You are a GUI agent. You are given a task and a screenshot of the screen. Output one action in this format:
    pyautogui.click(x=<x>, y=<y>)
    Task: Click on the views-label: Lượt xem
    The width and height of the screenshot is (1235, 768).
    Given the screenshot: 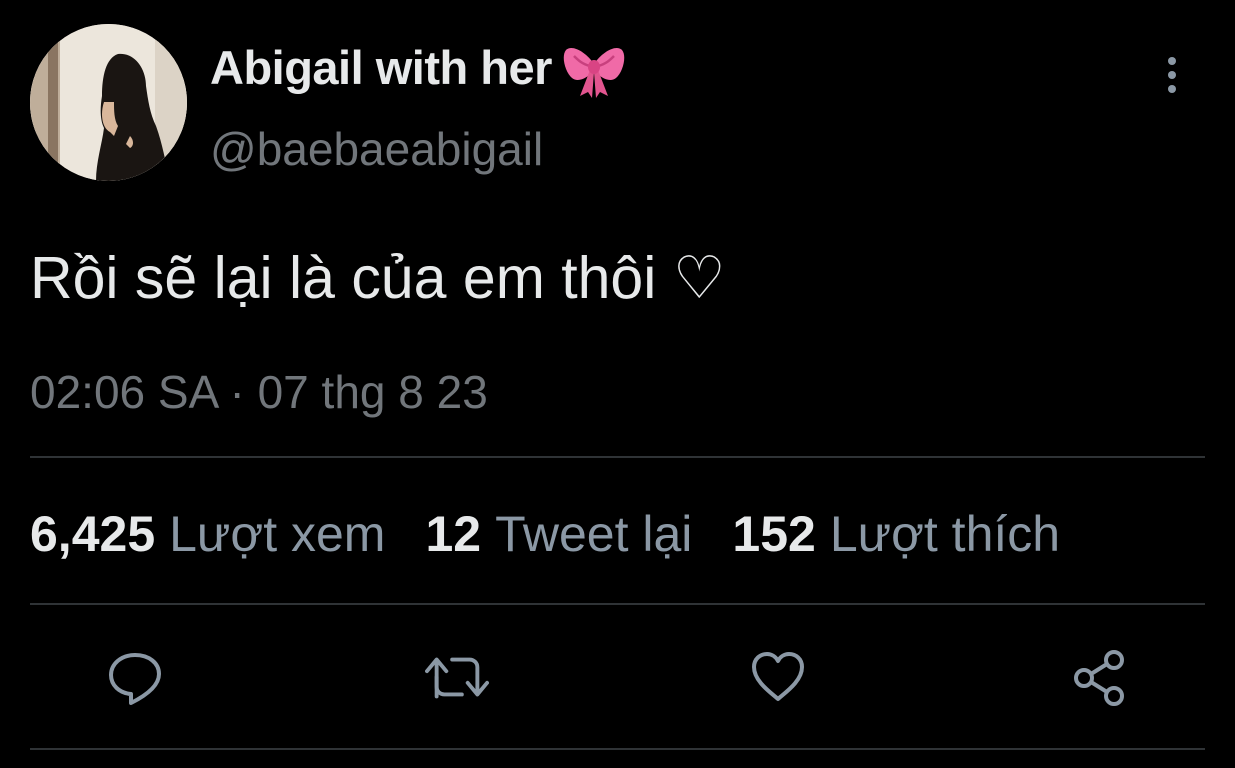 What is the action you would take?
    pyautogui.click(x=277, y=534)
    